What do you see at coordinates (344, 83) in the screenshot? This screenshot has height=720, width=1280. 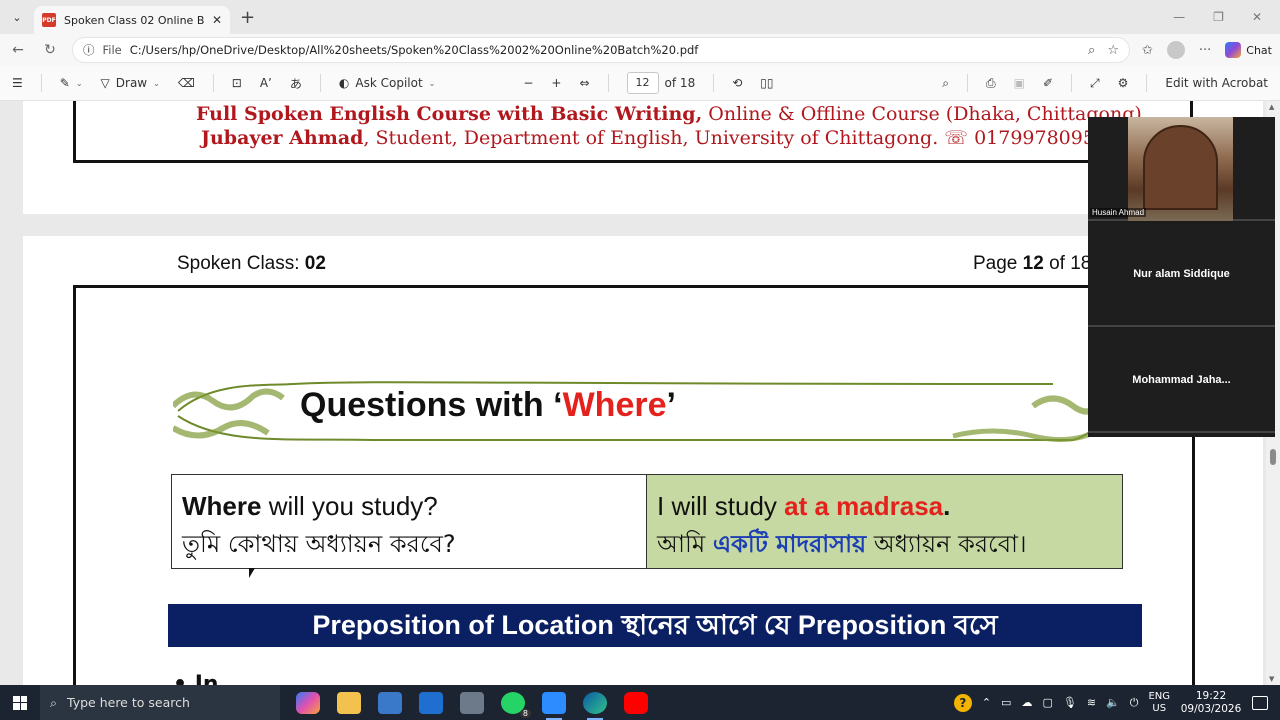 I see `copilot-outline-icon: ◐` at bounding box center [344, 83].